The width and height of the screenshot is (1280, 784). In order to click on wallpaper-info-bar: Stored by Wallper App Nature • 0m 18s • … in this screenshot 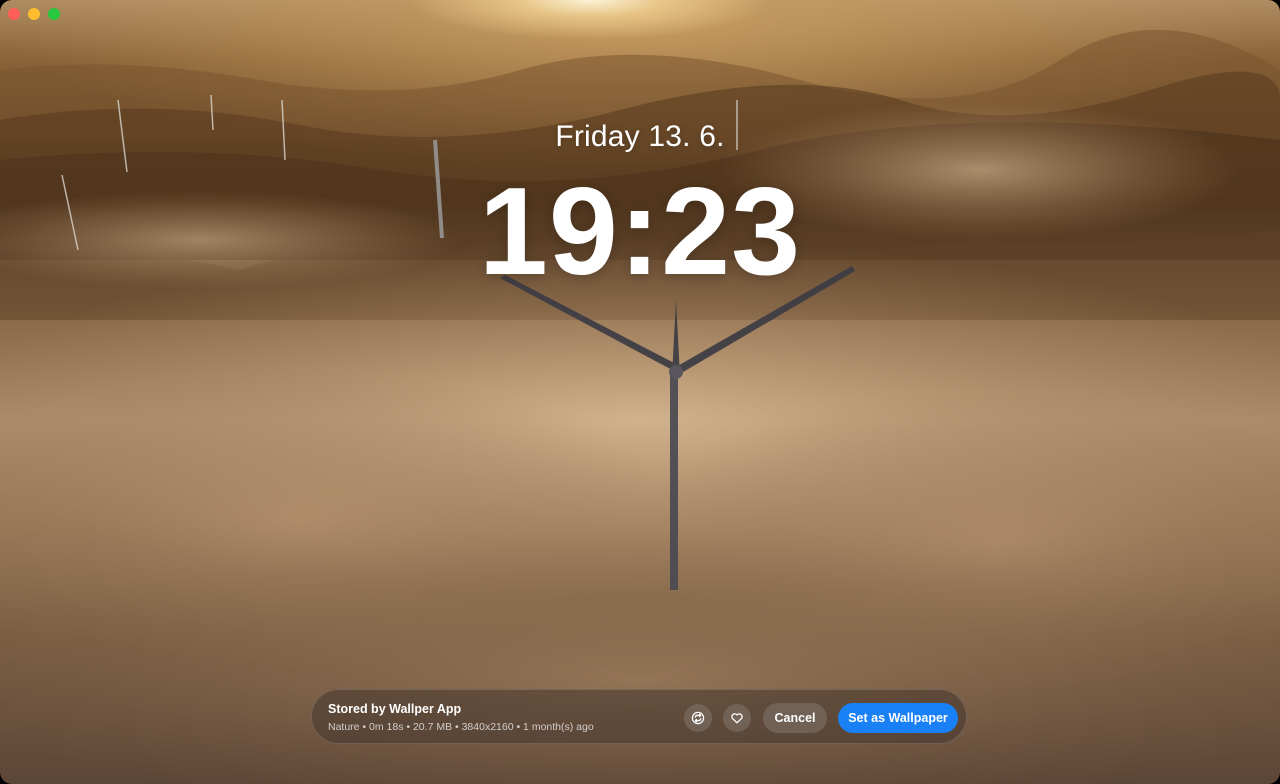, I will do `click(639, 716)`.